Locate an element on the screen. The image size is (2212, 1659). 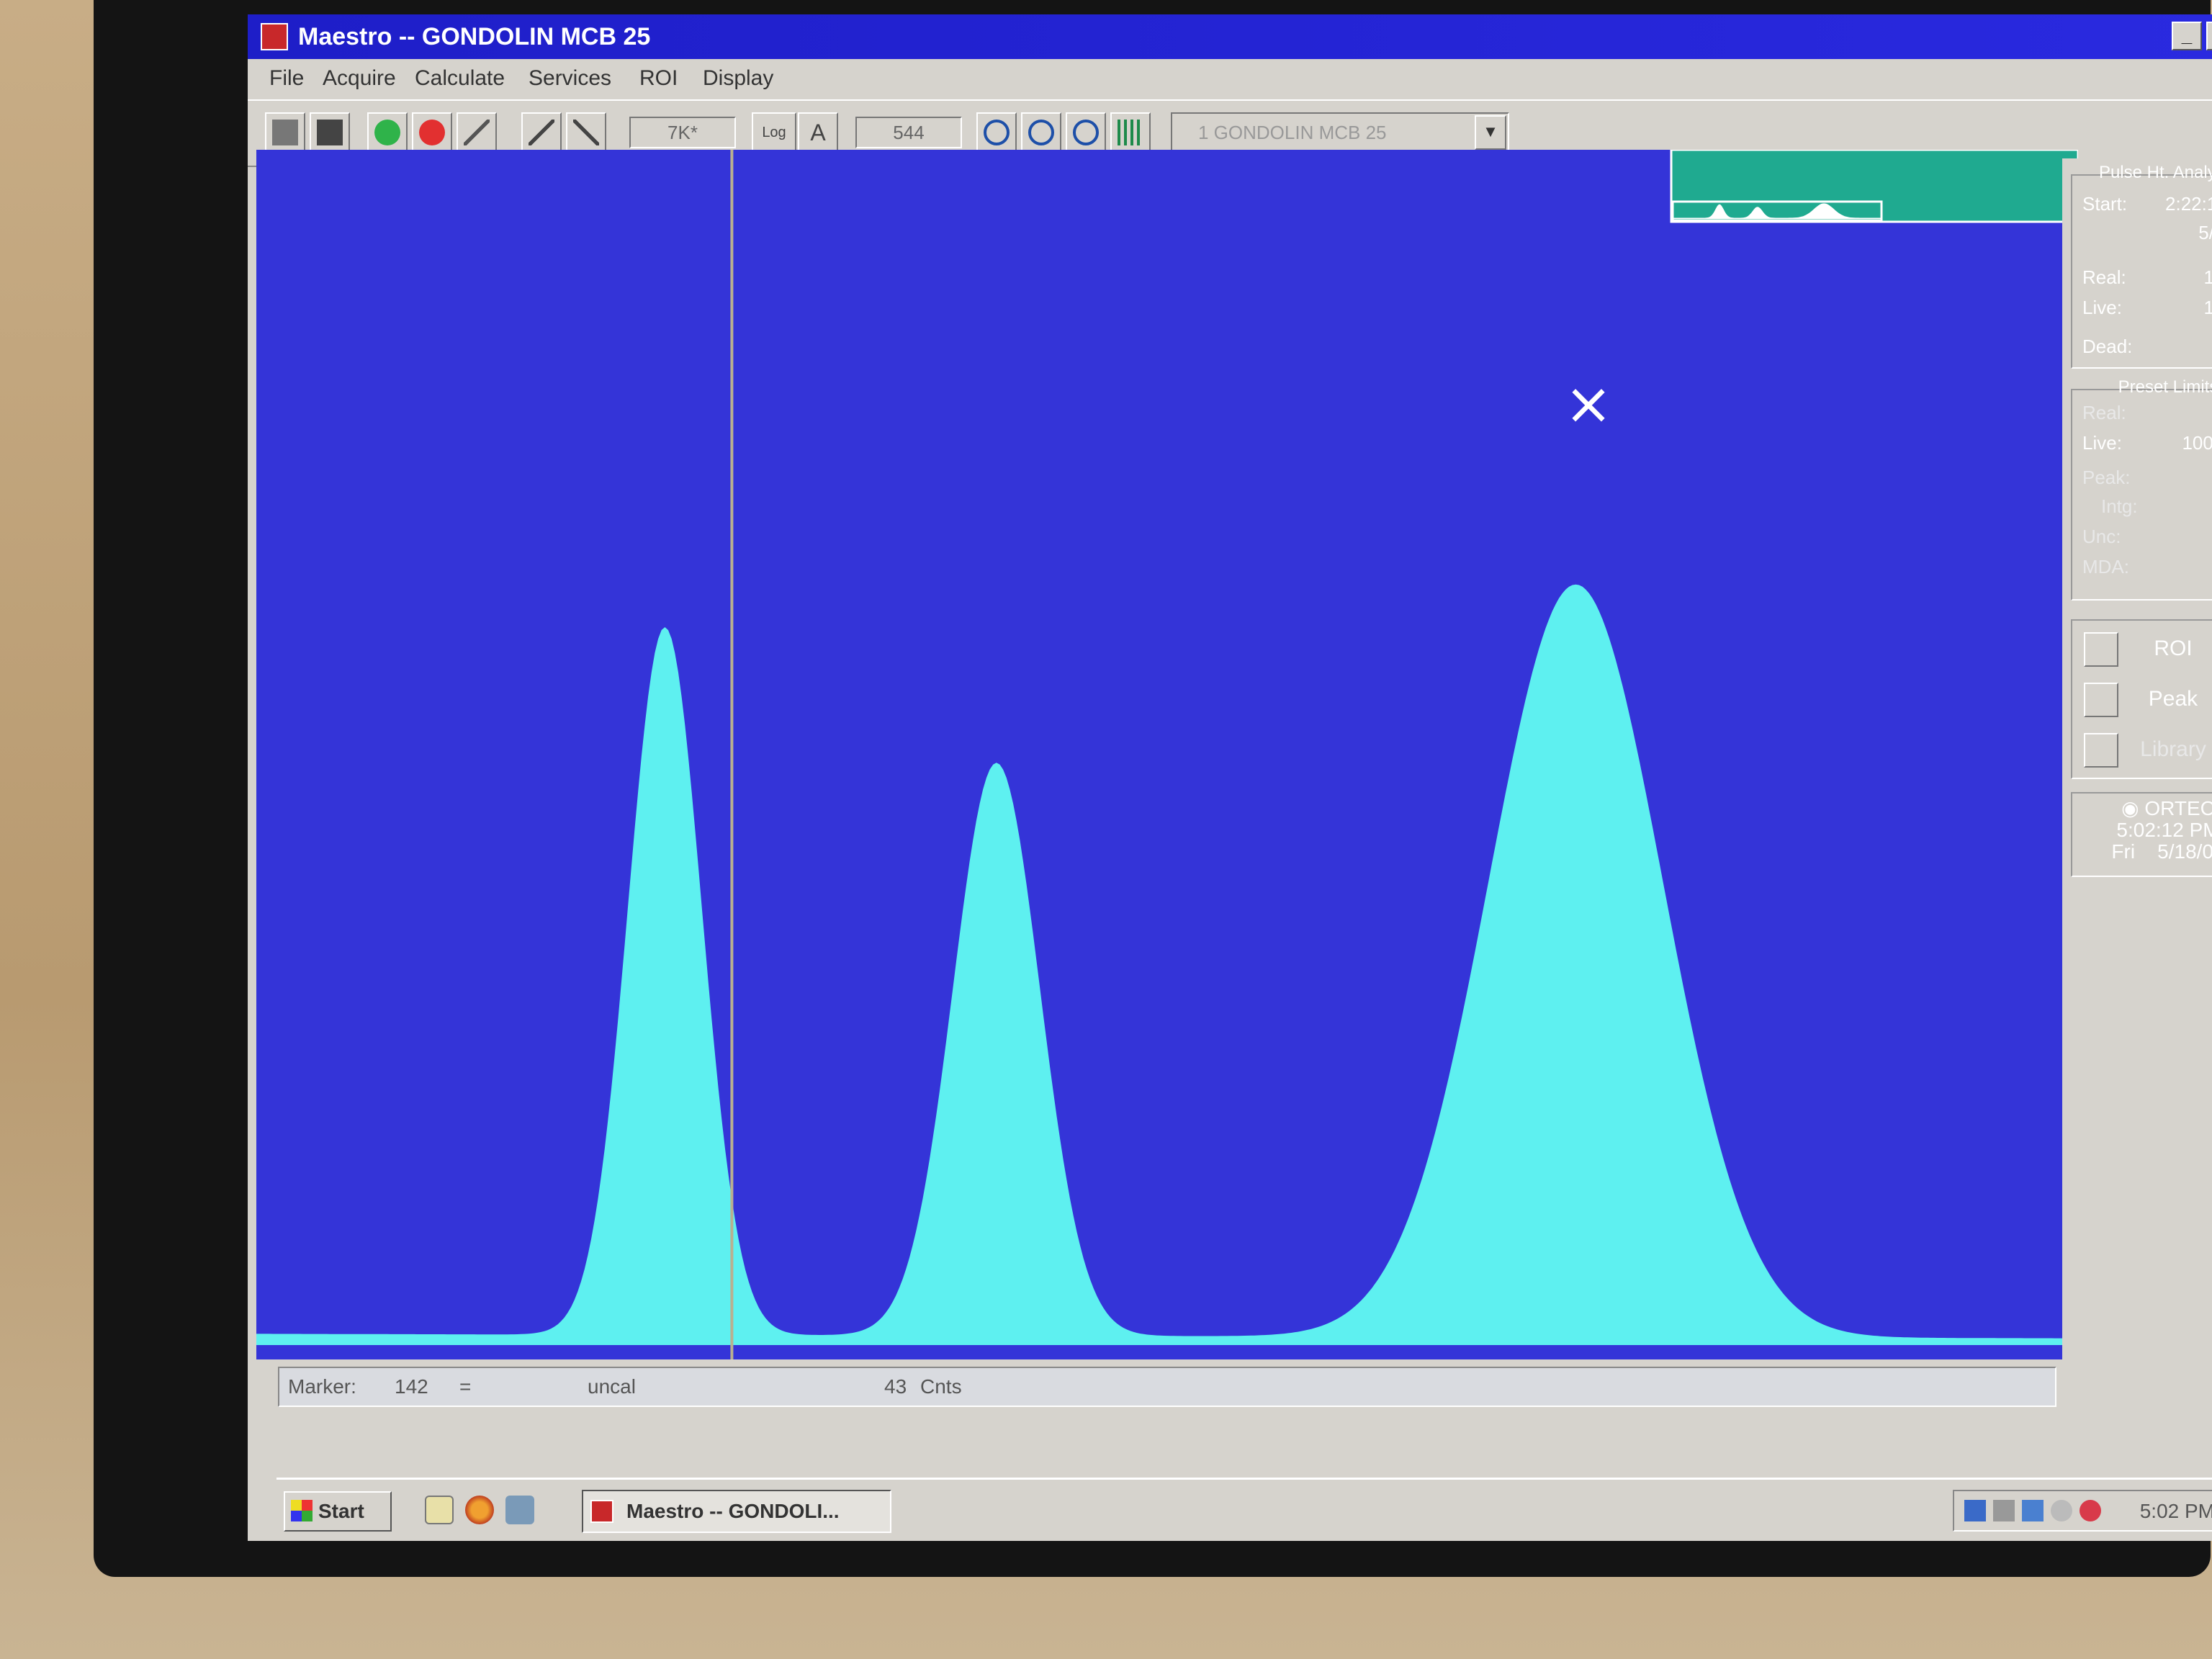
clear-spectrum-button is located at coordinates (477, 132).